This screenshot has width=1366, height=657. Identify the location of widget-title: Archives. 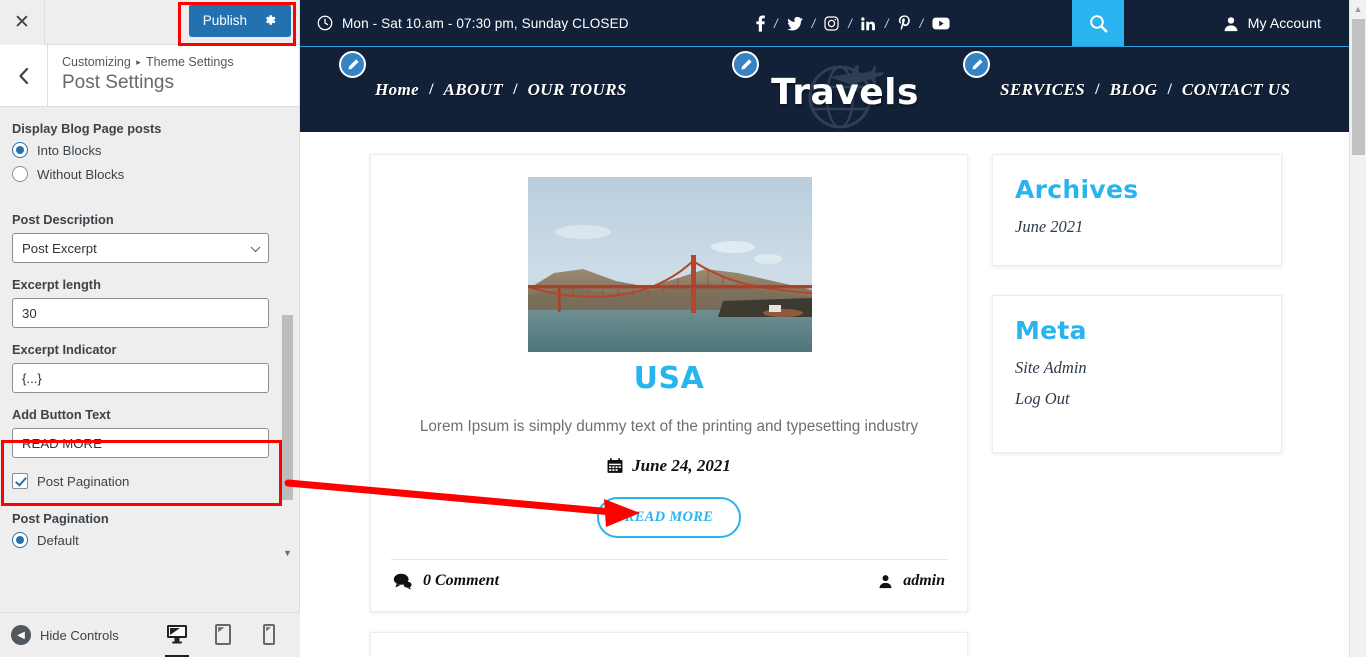
(1077, 189).